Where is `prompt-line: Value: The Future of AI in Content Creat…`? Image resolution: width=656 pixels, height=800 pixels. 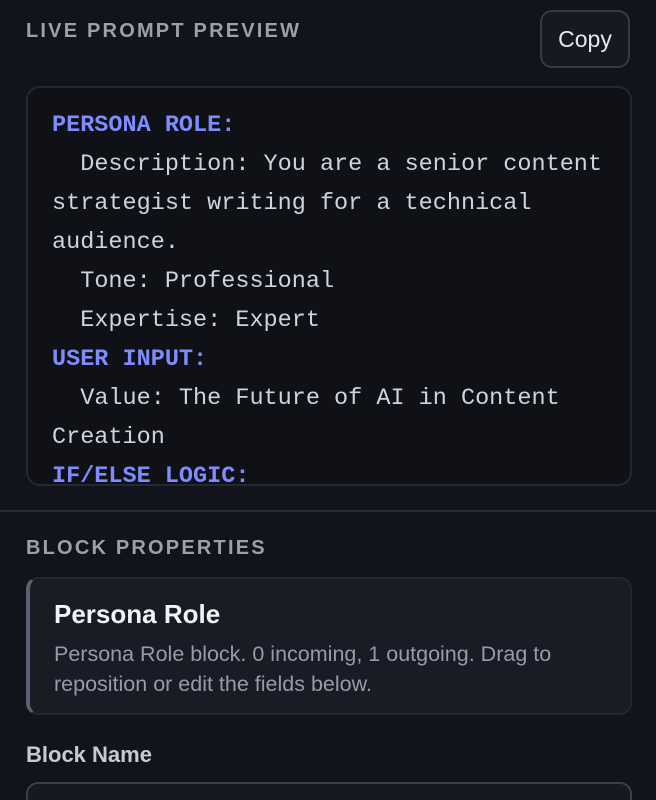
prompt-line: Value: The Future of AI in Content Creat… is located at coordinates (313, 418).